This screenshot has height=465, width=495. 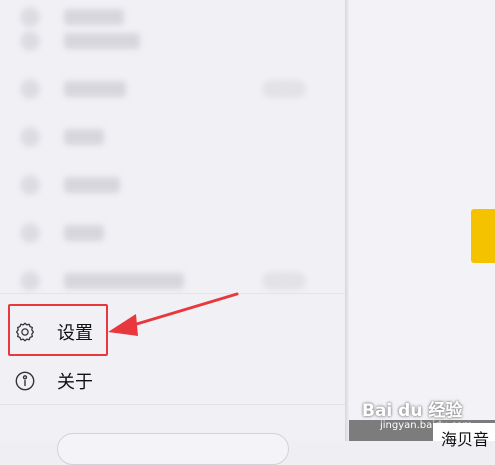 I want to click on about-menu-item: 关于, so click(x=158, y=381).